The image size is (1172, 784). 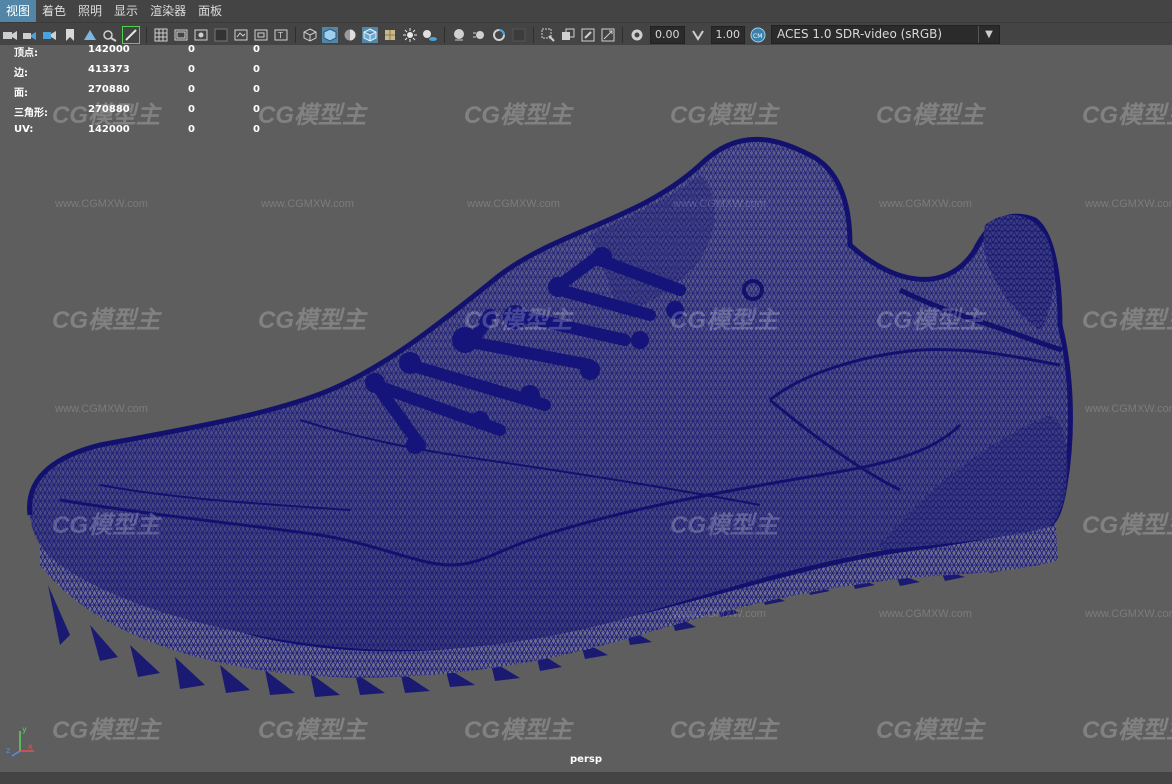 I want to click on color-management-icon: CM, so click(x=758, y=35).